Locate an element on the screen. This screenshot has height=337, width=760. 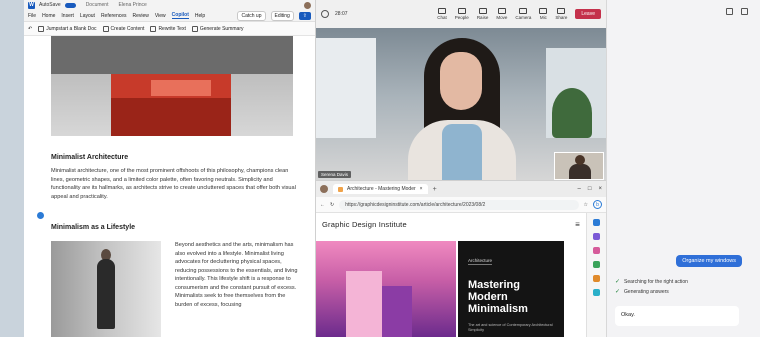
catch-up-button: Catch up is located at coordinates (251, 15).